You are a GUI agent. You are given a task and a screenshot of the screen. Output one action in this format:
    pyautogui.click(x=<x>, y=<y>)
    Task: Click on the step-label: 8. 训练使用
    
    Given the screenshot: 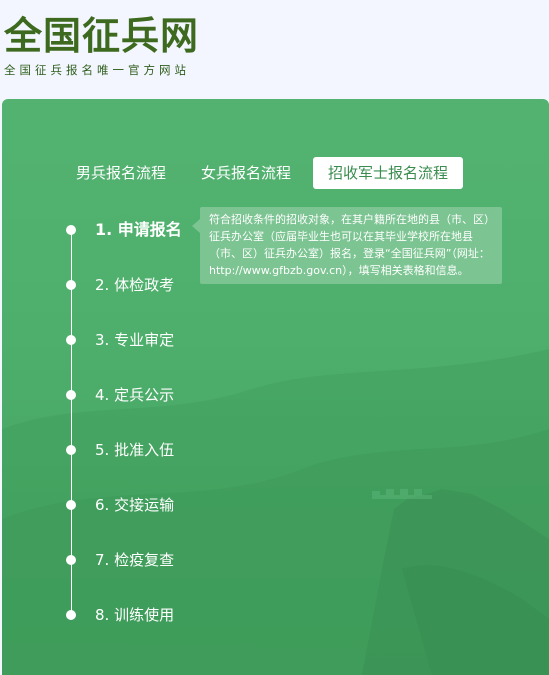 What is the action you would take?
    pyautogui.click(x=135, y=615)
    